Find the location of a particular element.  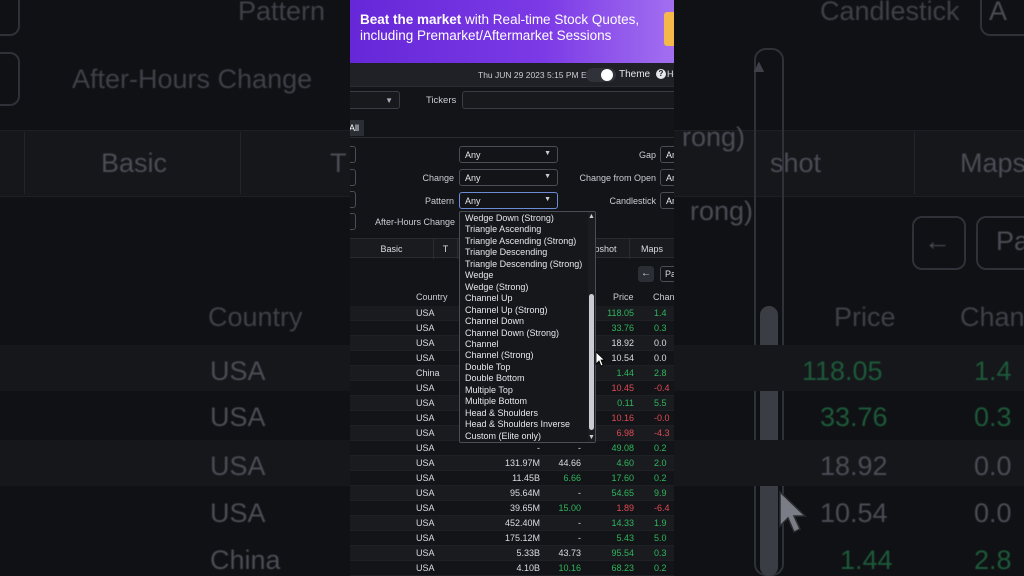

table-row: USA 175.12M - 5.43 5.0 is located at coordinates (512, 538).